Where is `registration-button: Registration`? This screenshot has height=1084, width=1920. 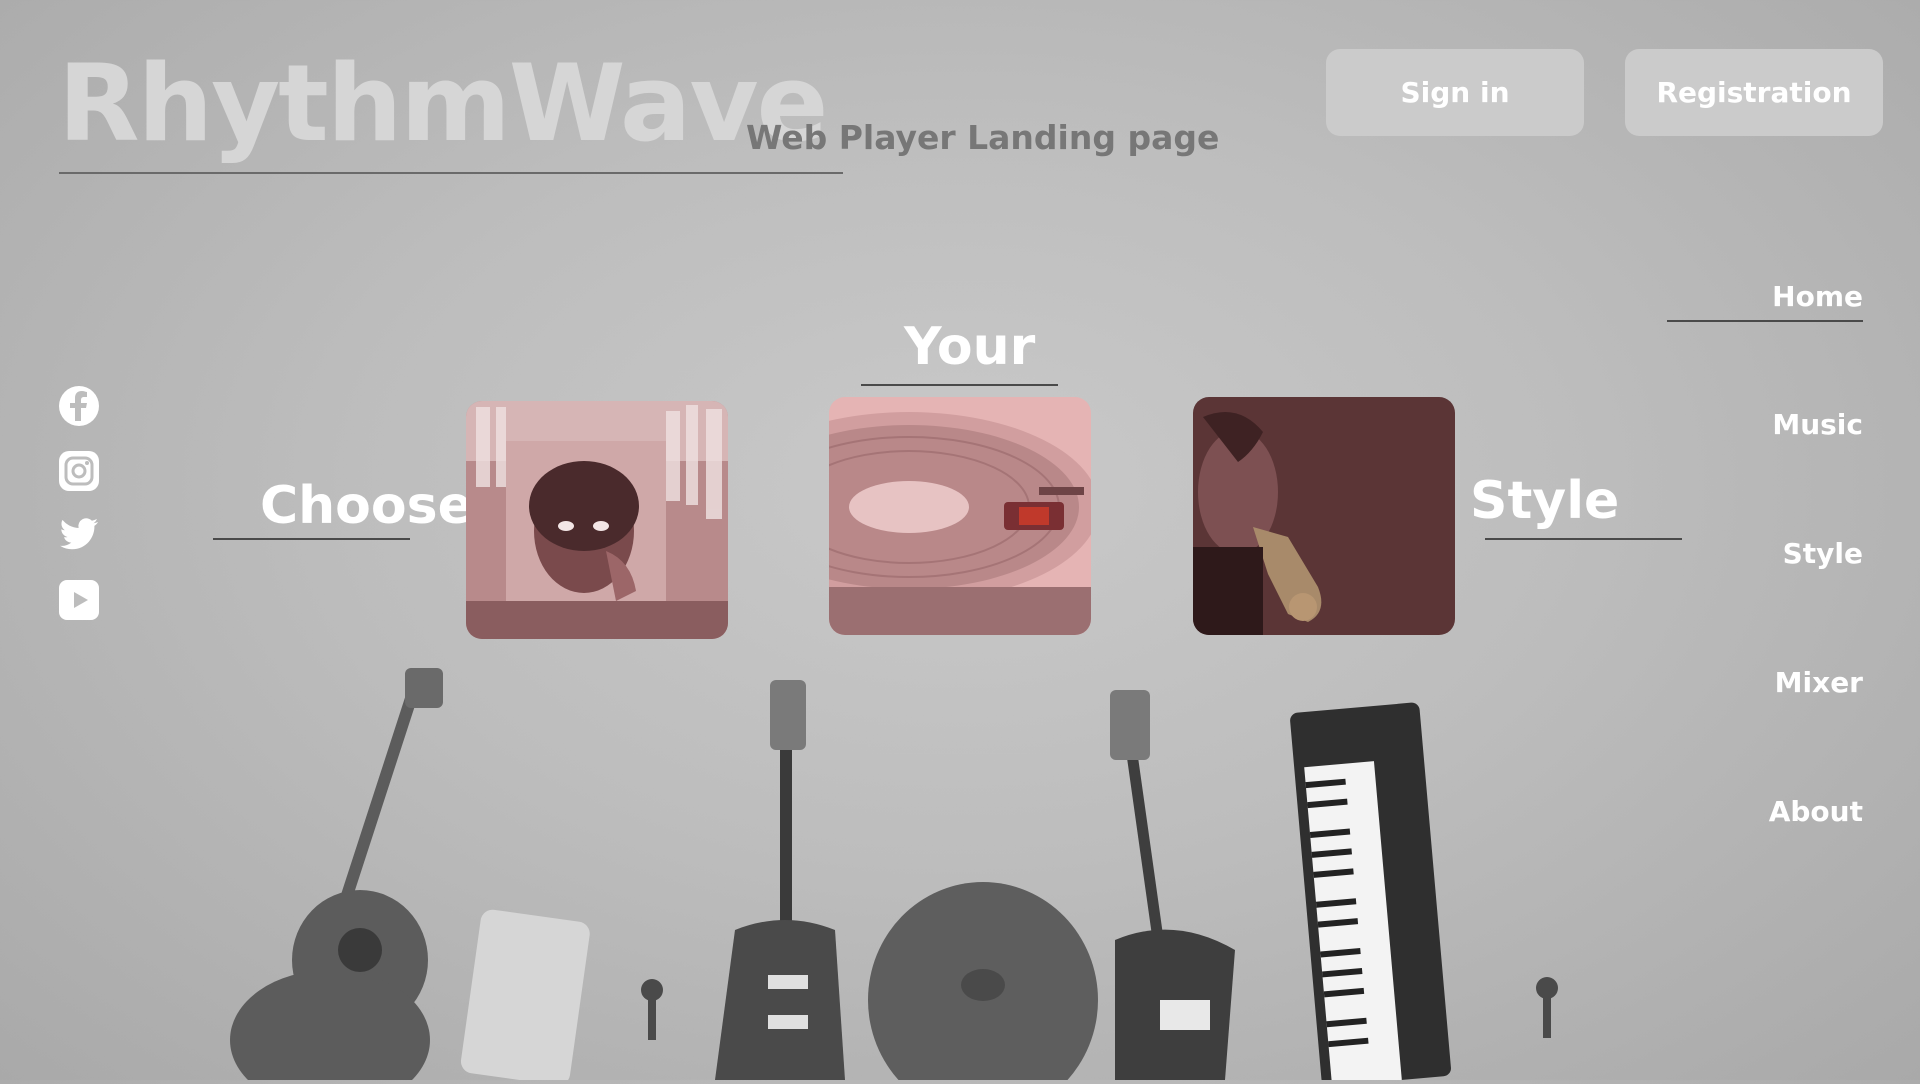
registration-button: Registration is located at coordinates (1754, 92).